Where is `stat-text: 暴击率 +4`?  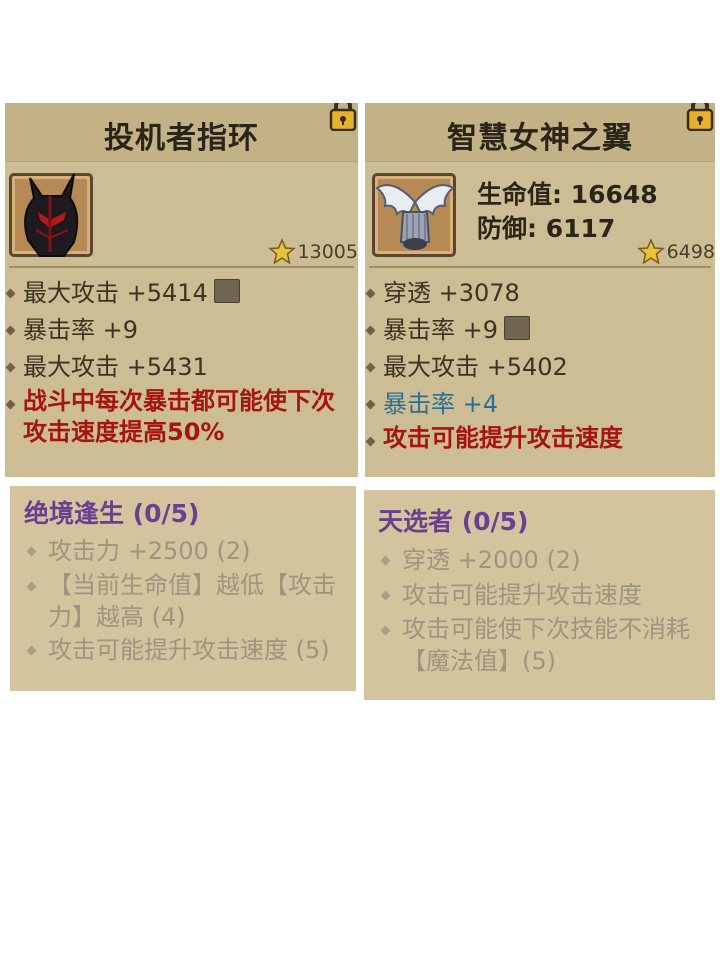
stat-text: 暴击率 +4 is located at coordinates (441, 404).